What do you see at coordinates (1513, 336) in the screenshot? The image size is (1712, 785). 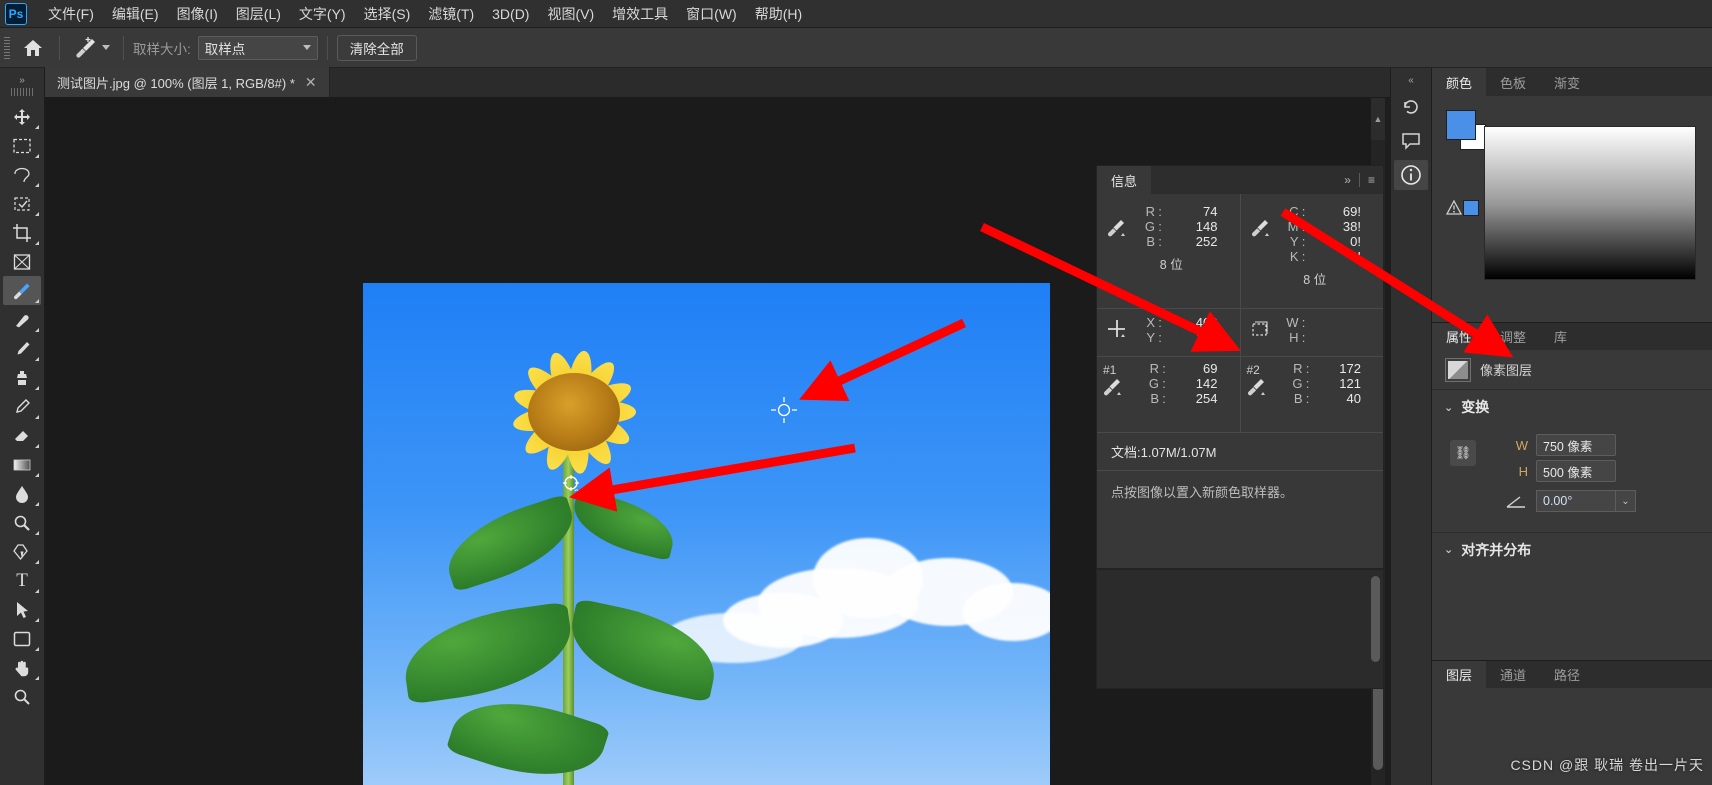 I see `tab-adjustments: 调整` at bounding box center [1513, 336].